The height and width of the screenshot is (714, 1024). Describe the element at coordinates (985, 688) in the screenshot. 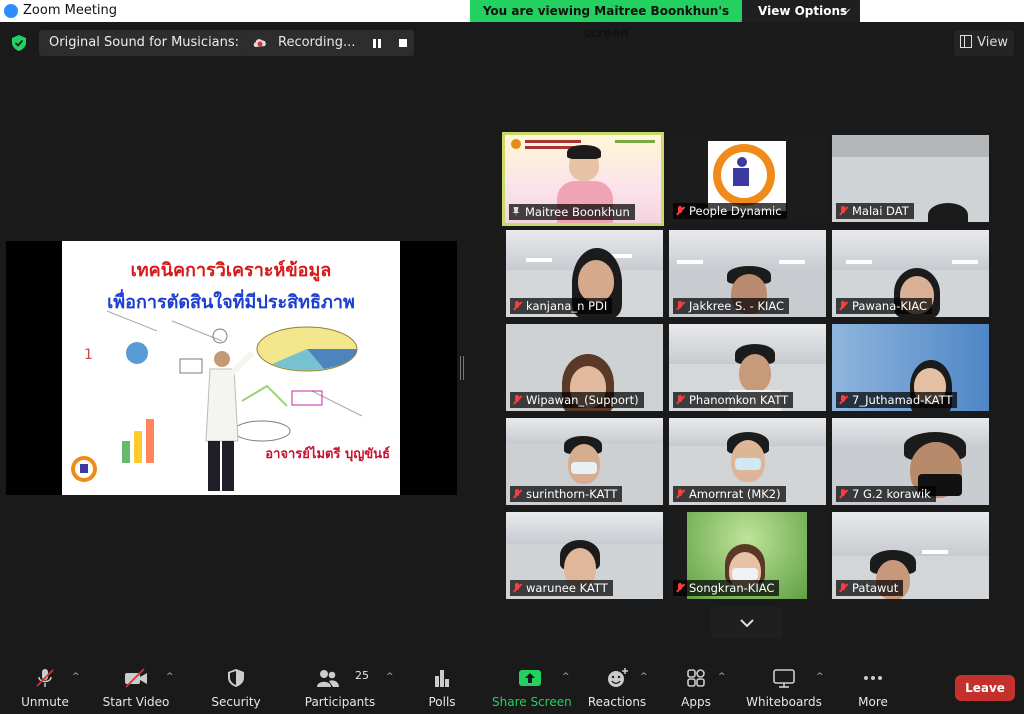

I see `leave-meeting-button: Leave` at that location.